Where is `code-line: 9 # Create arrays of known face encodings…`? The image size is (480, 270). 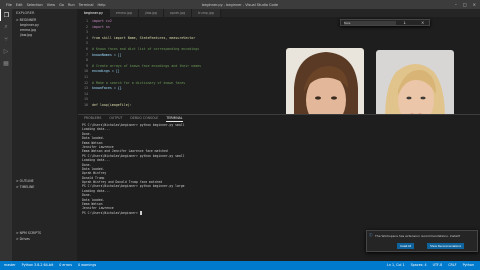 code-line: 9 # Create arrays of known face encodings… is located at coordinates (139, 66).